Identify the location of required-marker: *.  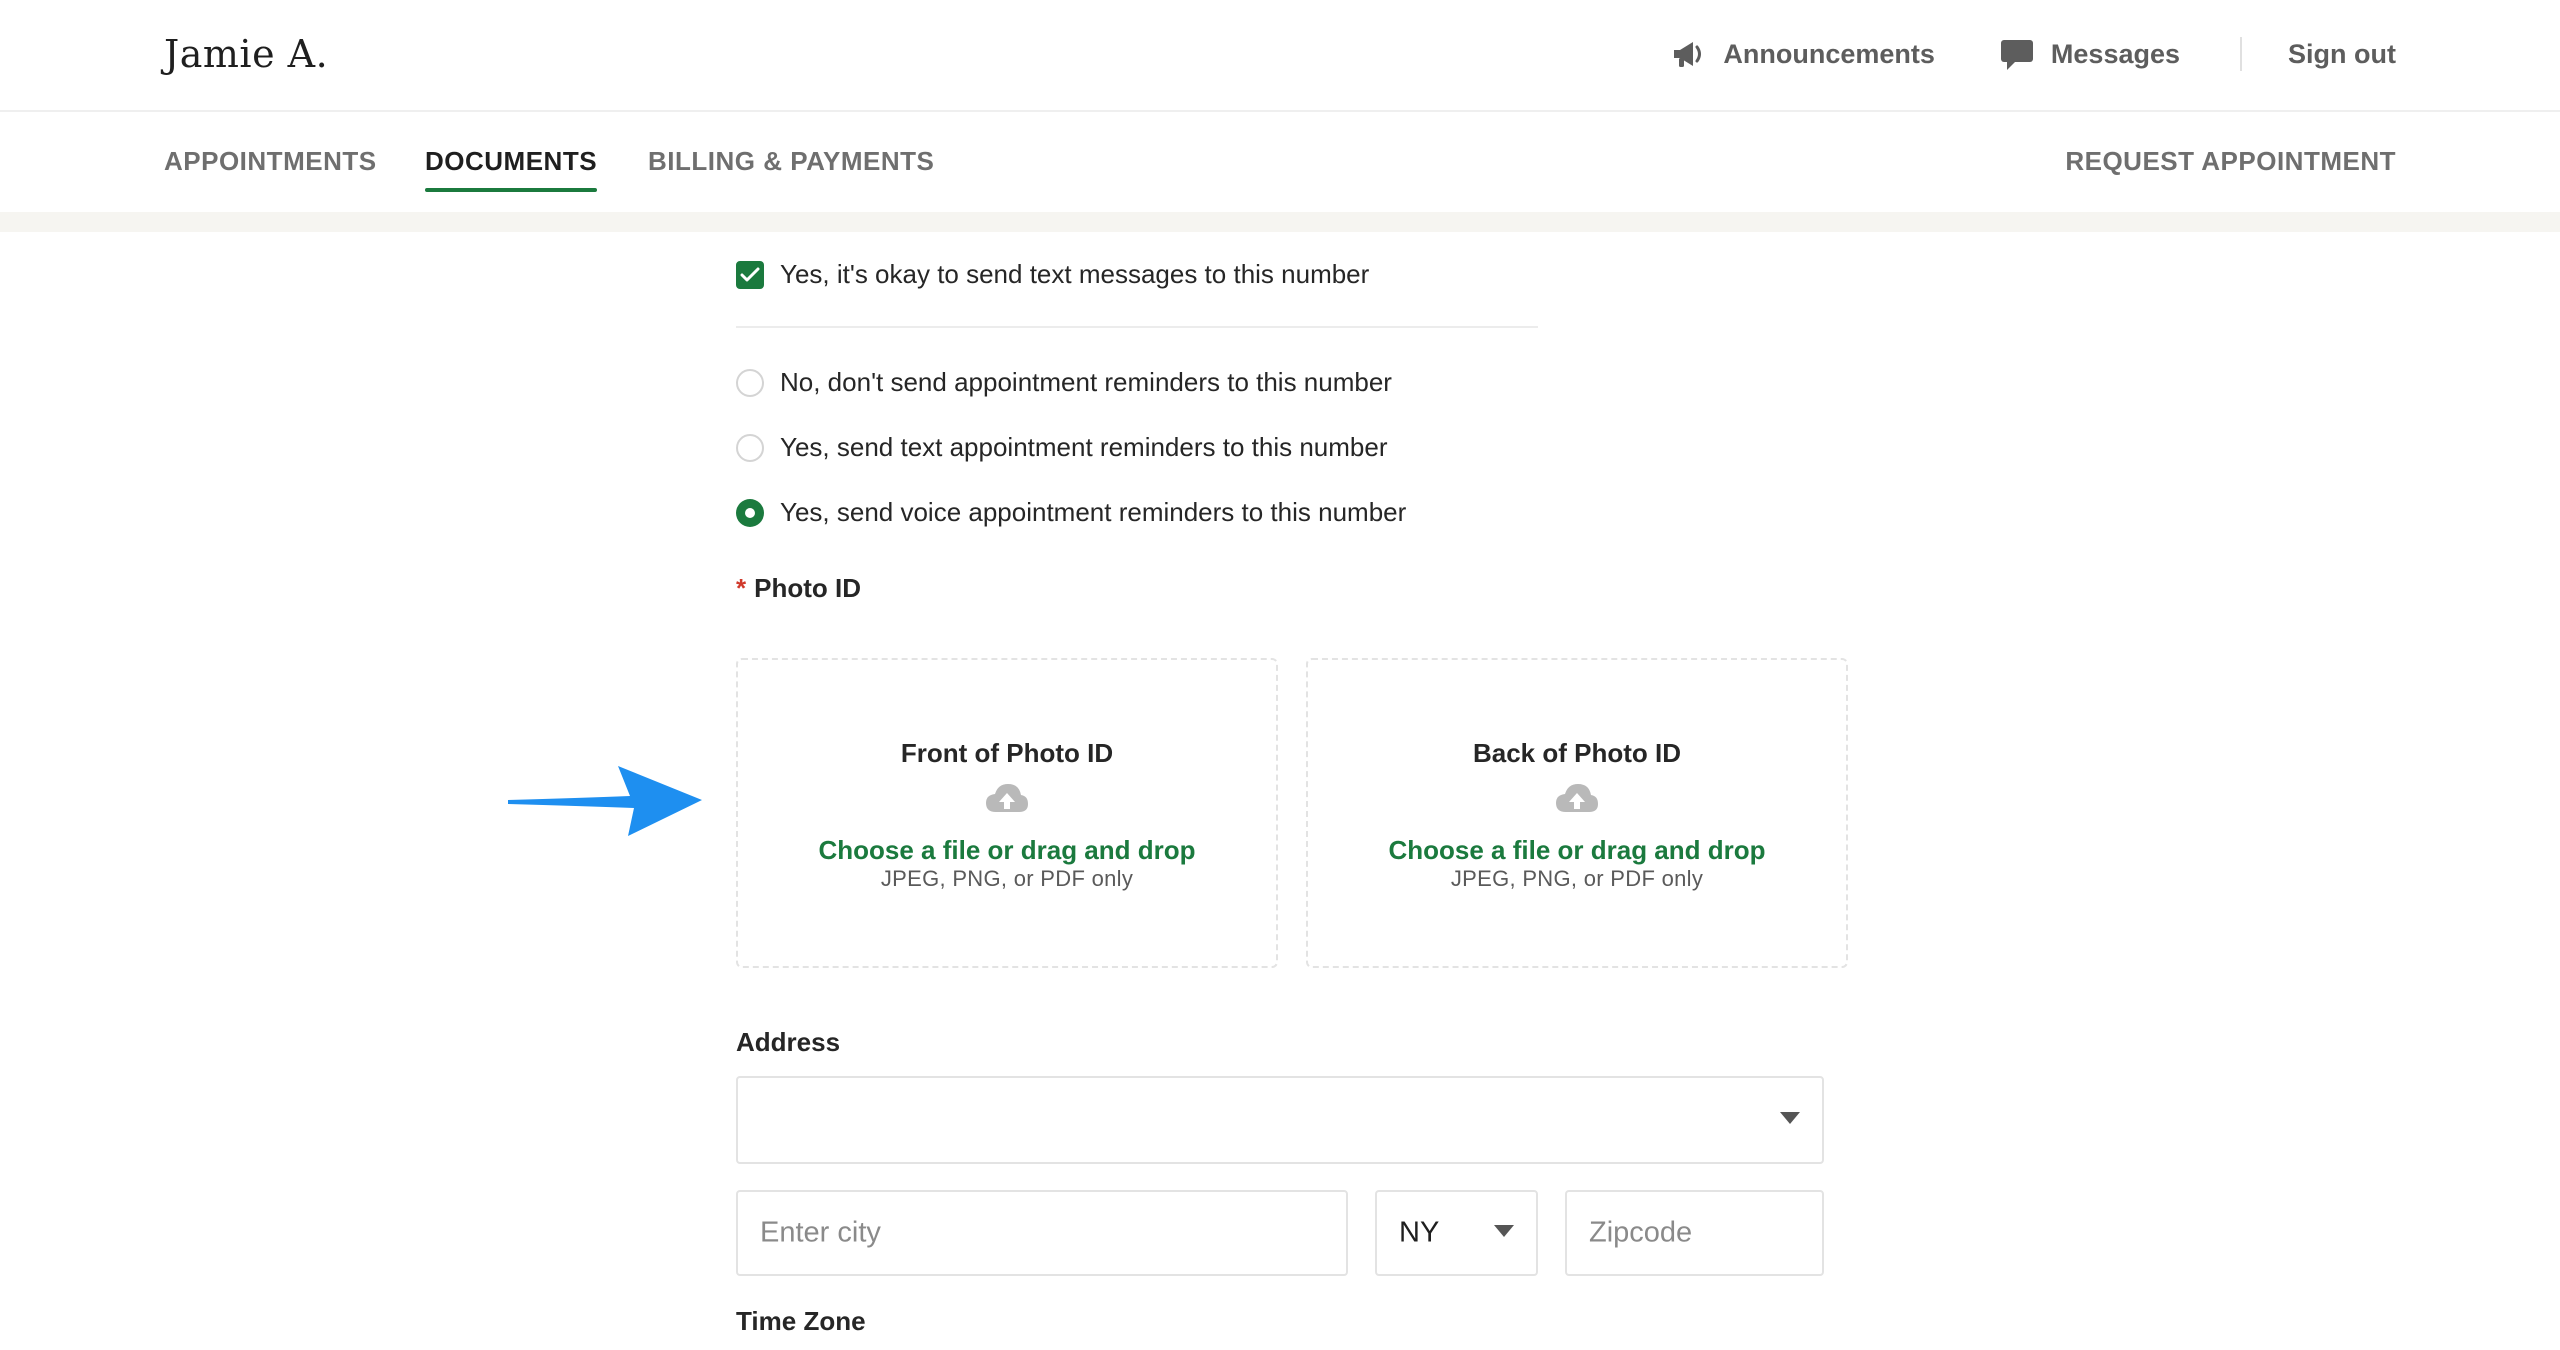
(741, 588).